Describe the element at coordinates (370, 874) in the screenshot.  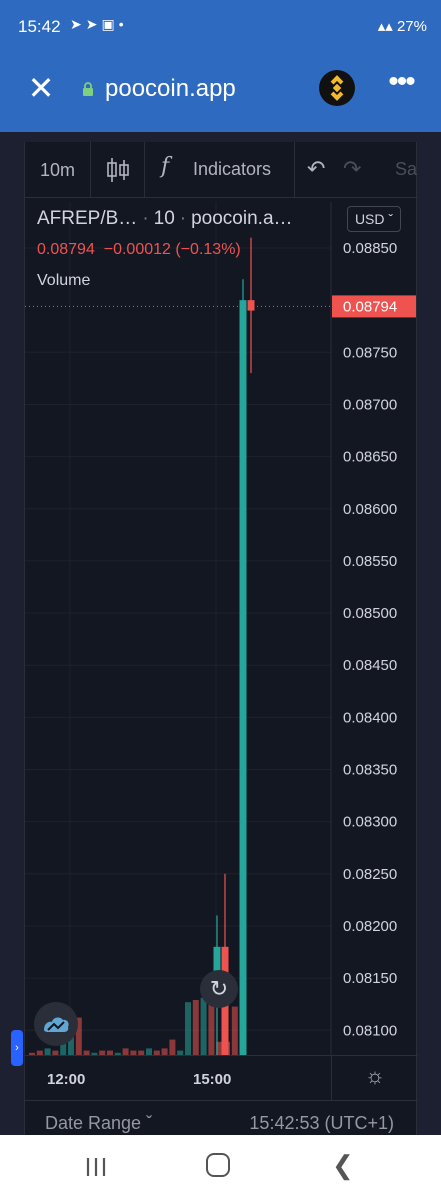
I see `price-tick-label: 0.08250` at that location.